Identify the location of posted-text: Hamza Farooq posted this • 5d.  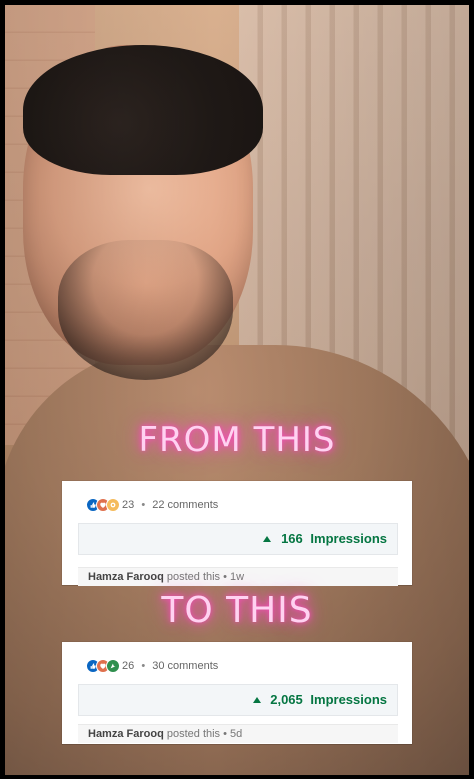
(165, 734).